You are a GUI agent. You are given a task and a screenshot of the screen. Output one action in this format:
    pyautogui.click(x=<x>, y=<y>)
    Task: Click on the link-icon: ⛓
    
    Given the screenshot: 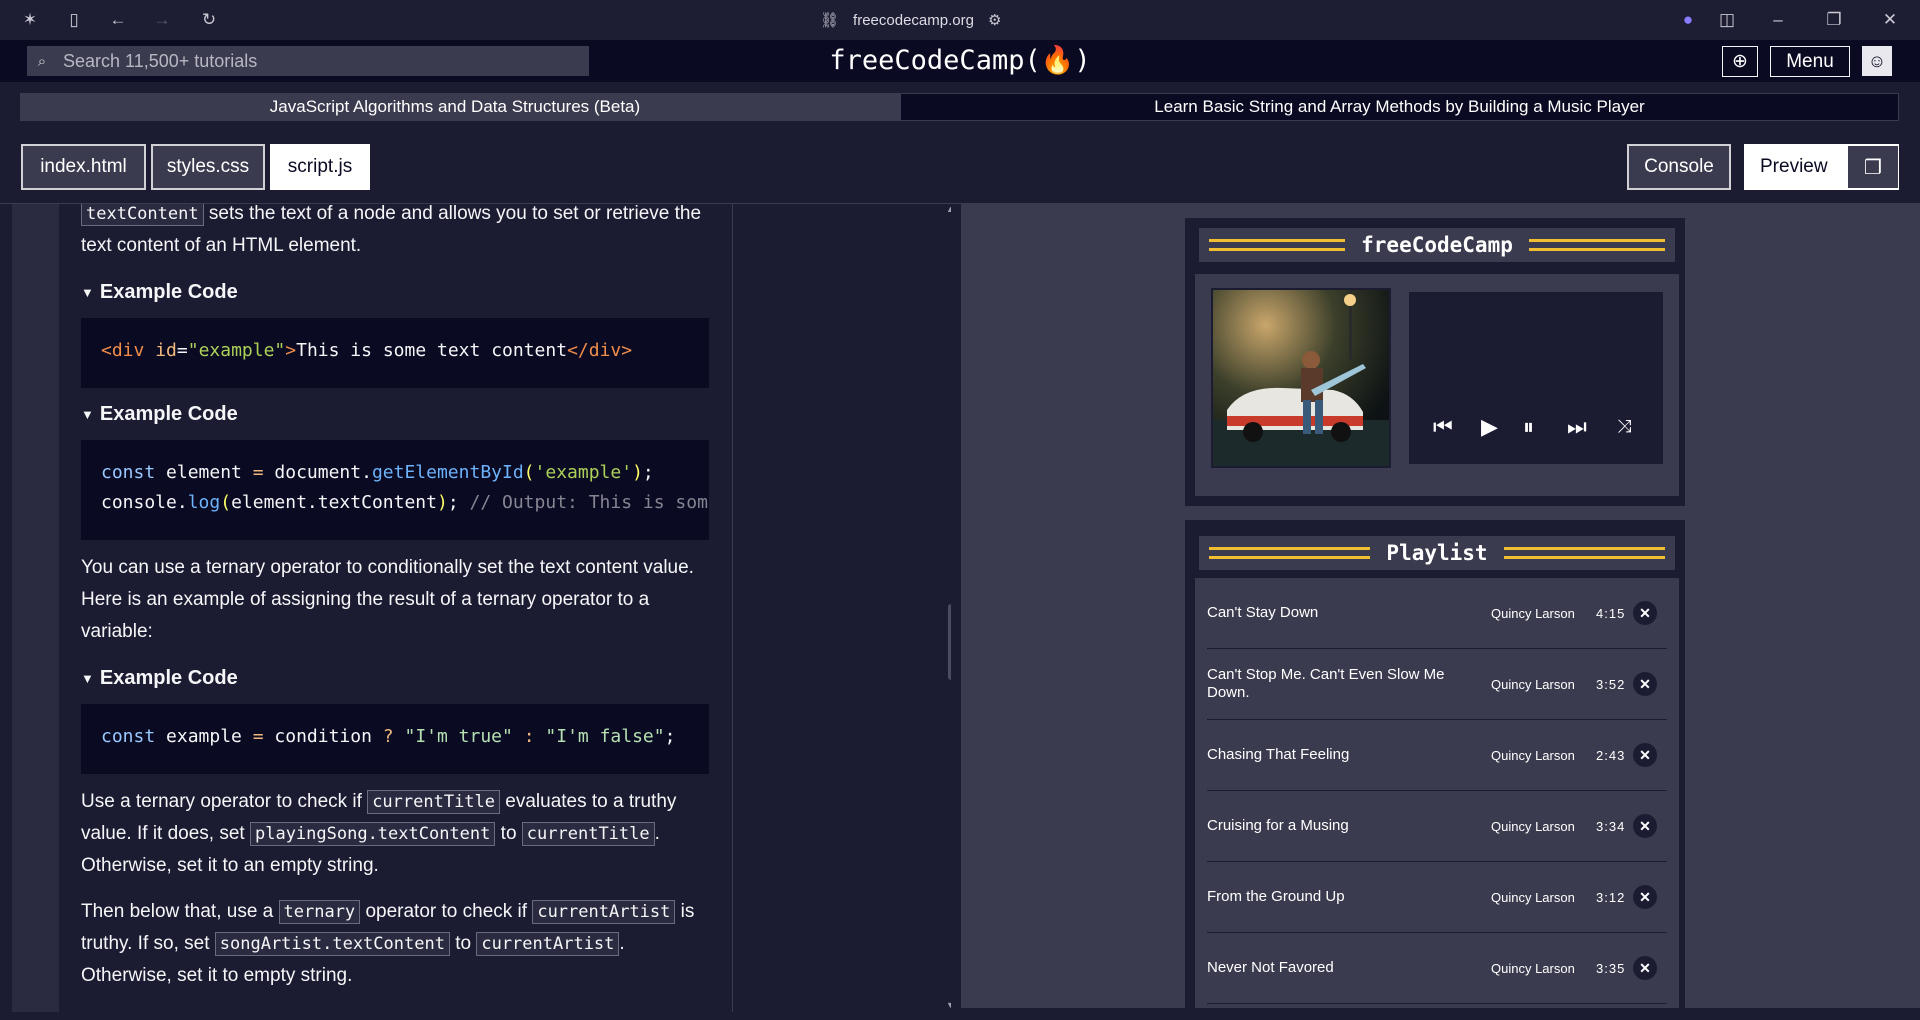 What is the action you would take?
    pyautogui.click(x=830, y=20)
    